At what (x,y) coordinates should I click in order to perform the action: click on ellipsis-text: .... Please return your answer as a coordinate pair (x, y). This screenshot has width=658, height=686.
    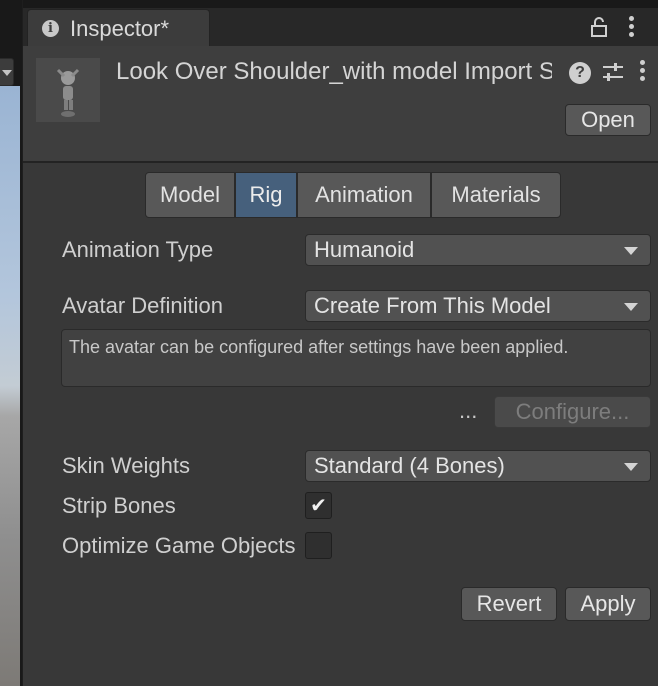
    Looking at the image, I should click on (468, 410).